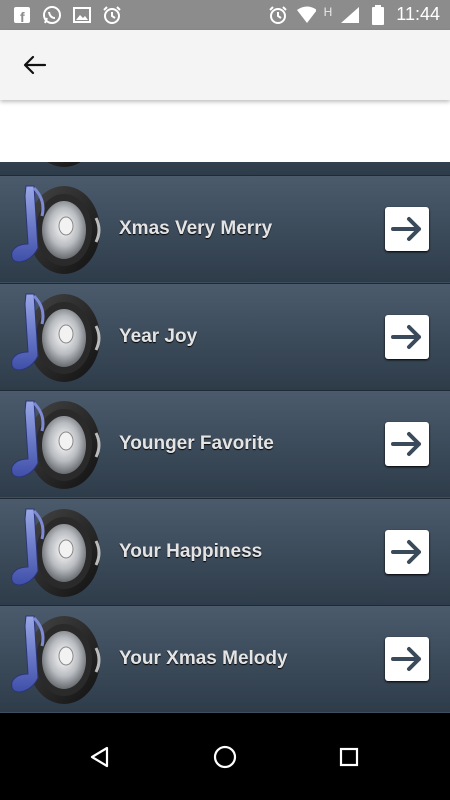  I want to click on list-item: Xmas Very Merry, so click(225, 228).